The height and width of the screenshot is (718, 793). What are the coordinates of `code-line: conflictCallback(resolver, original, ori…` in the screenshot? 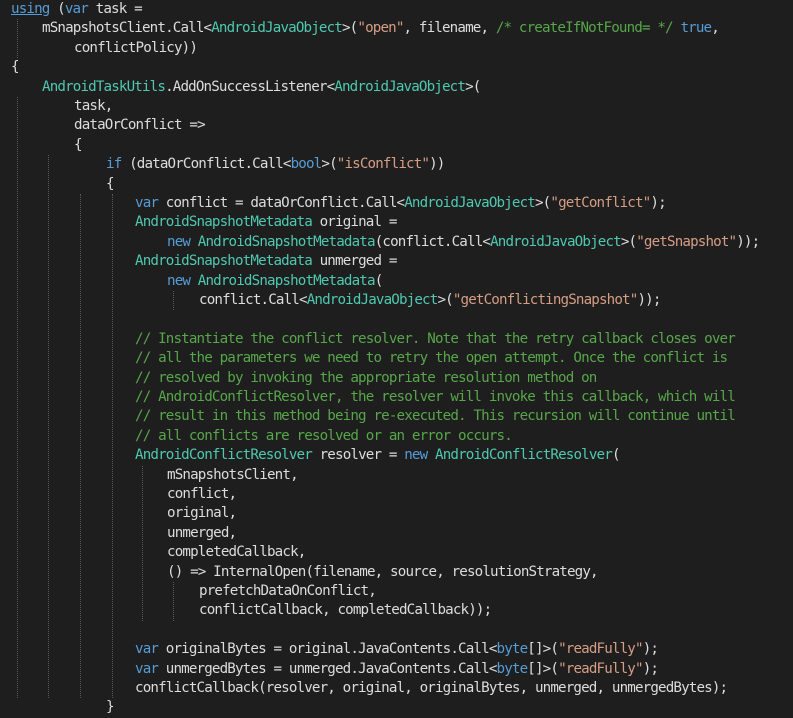 It's located at (431, 688).